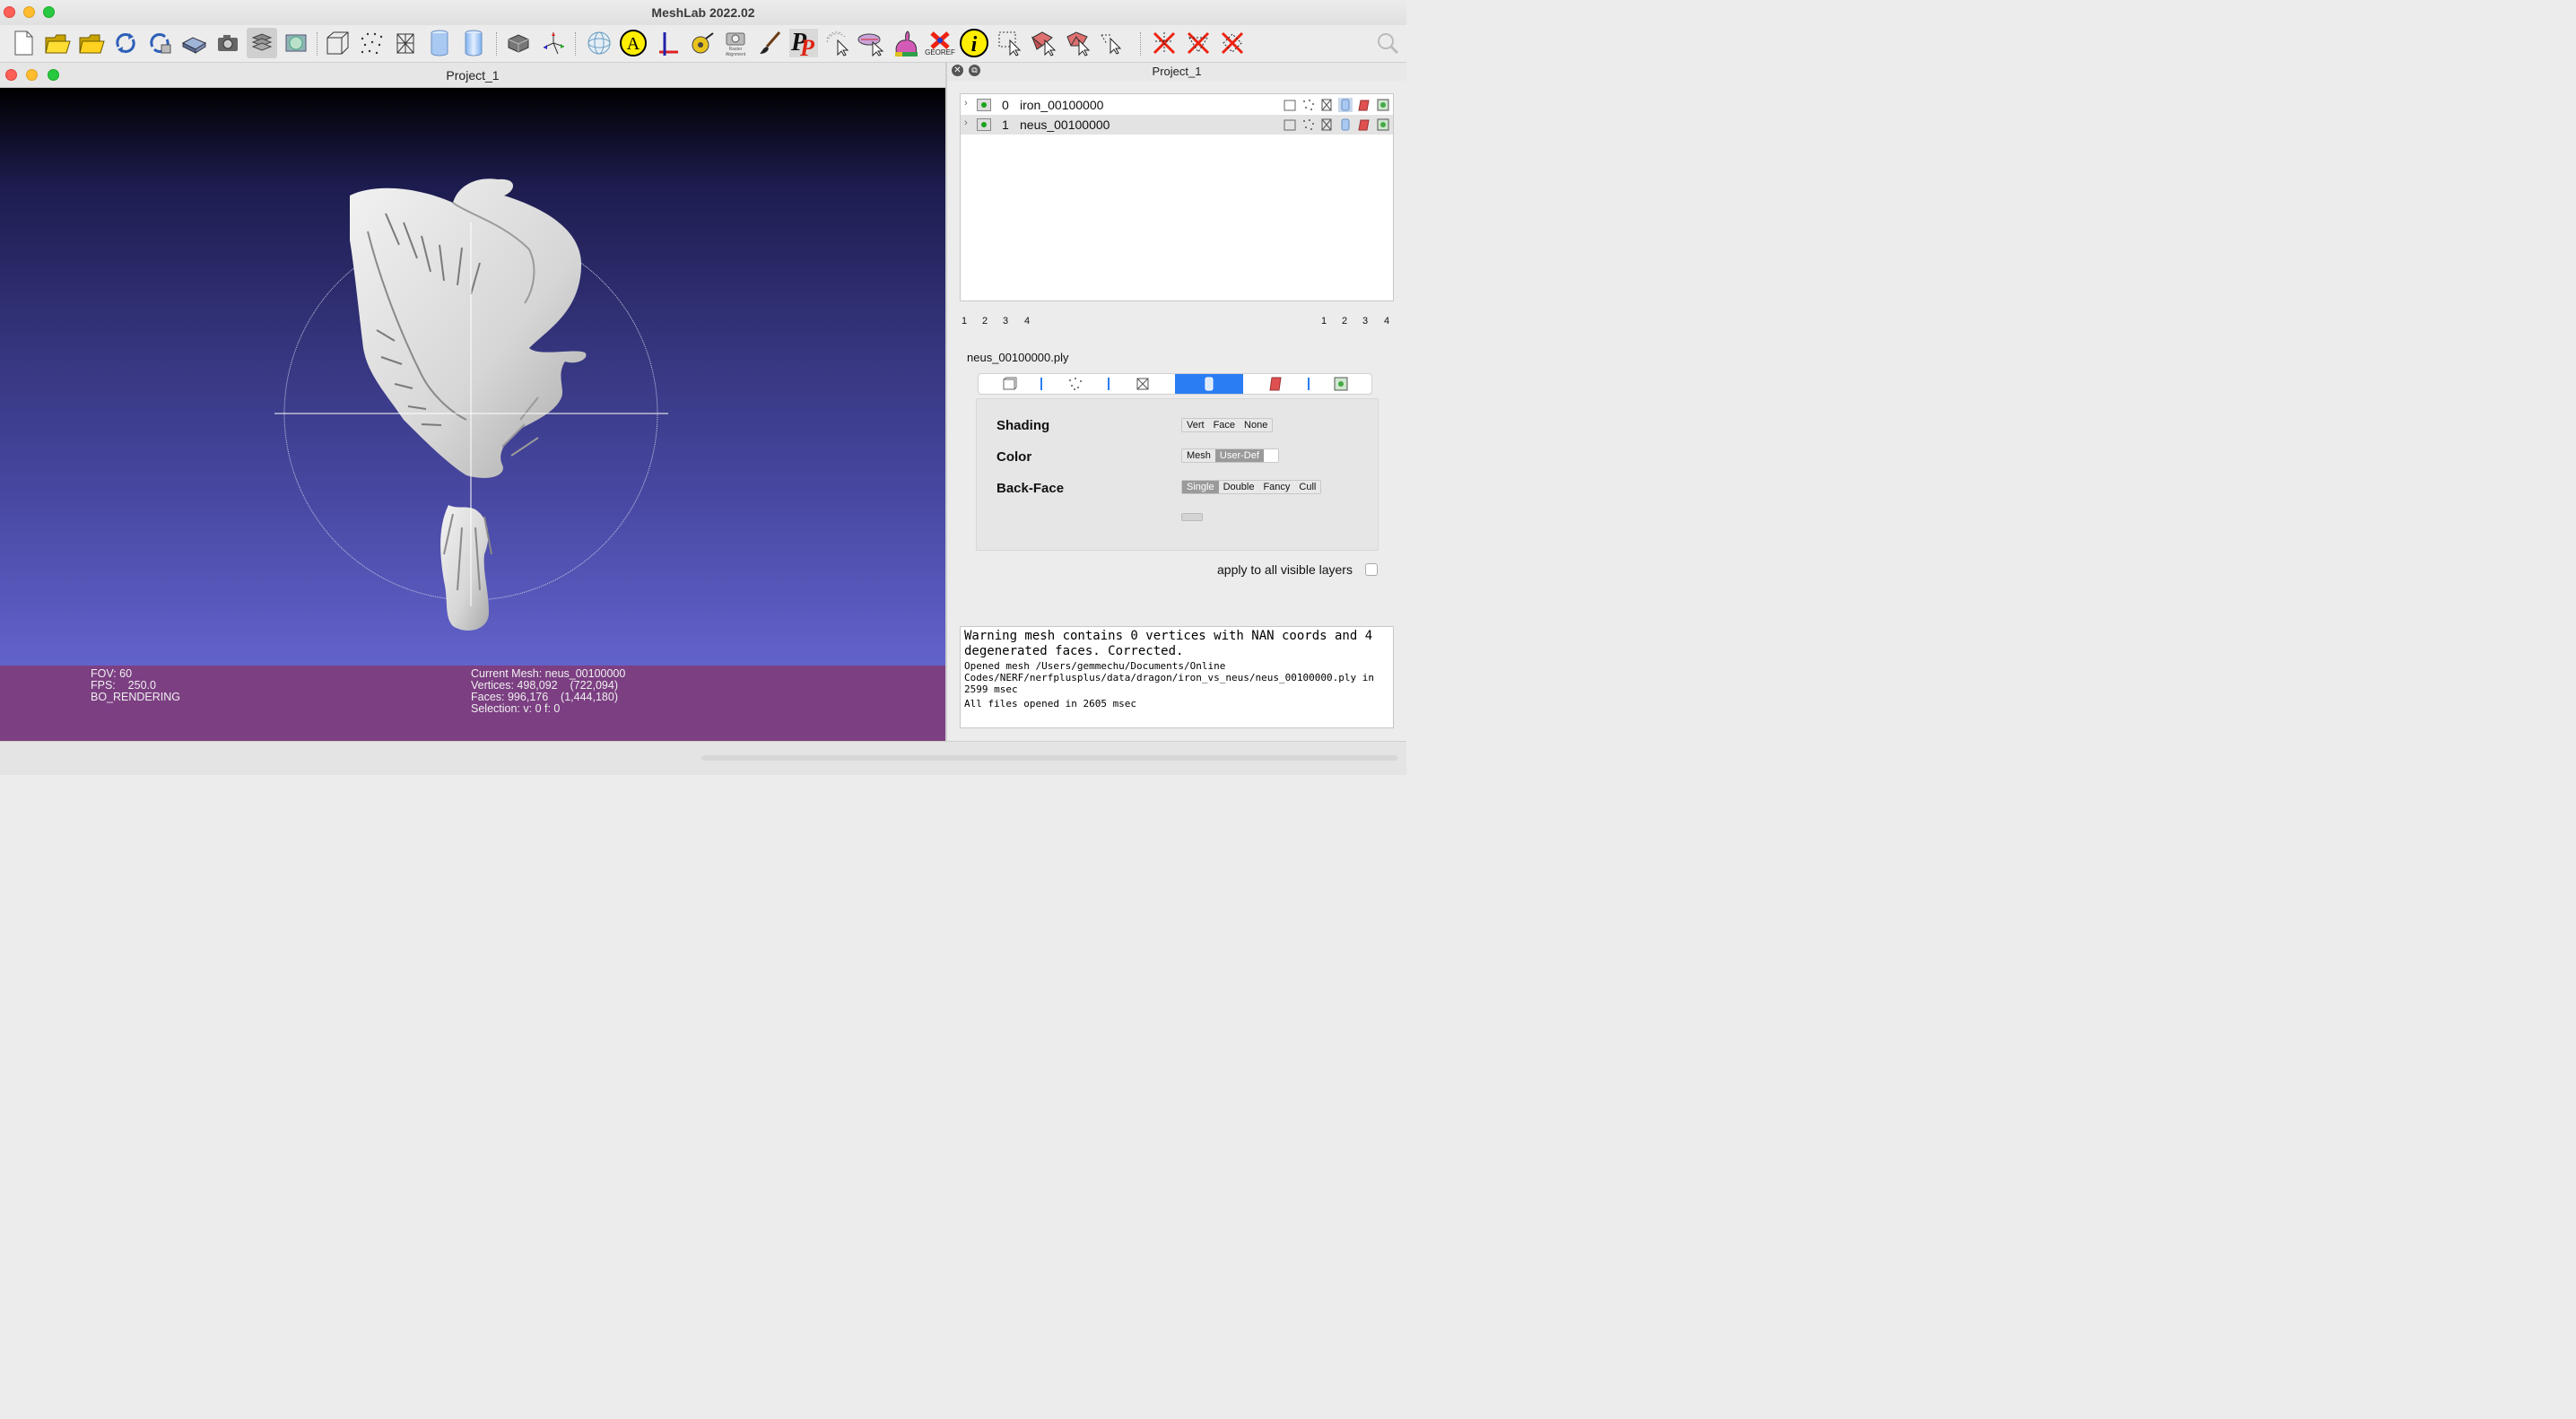  I want to click on backface-segmented: Single Double Fancy Cull, so click(1251, 487).